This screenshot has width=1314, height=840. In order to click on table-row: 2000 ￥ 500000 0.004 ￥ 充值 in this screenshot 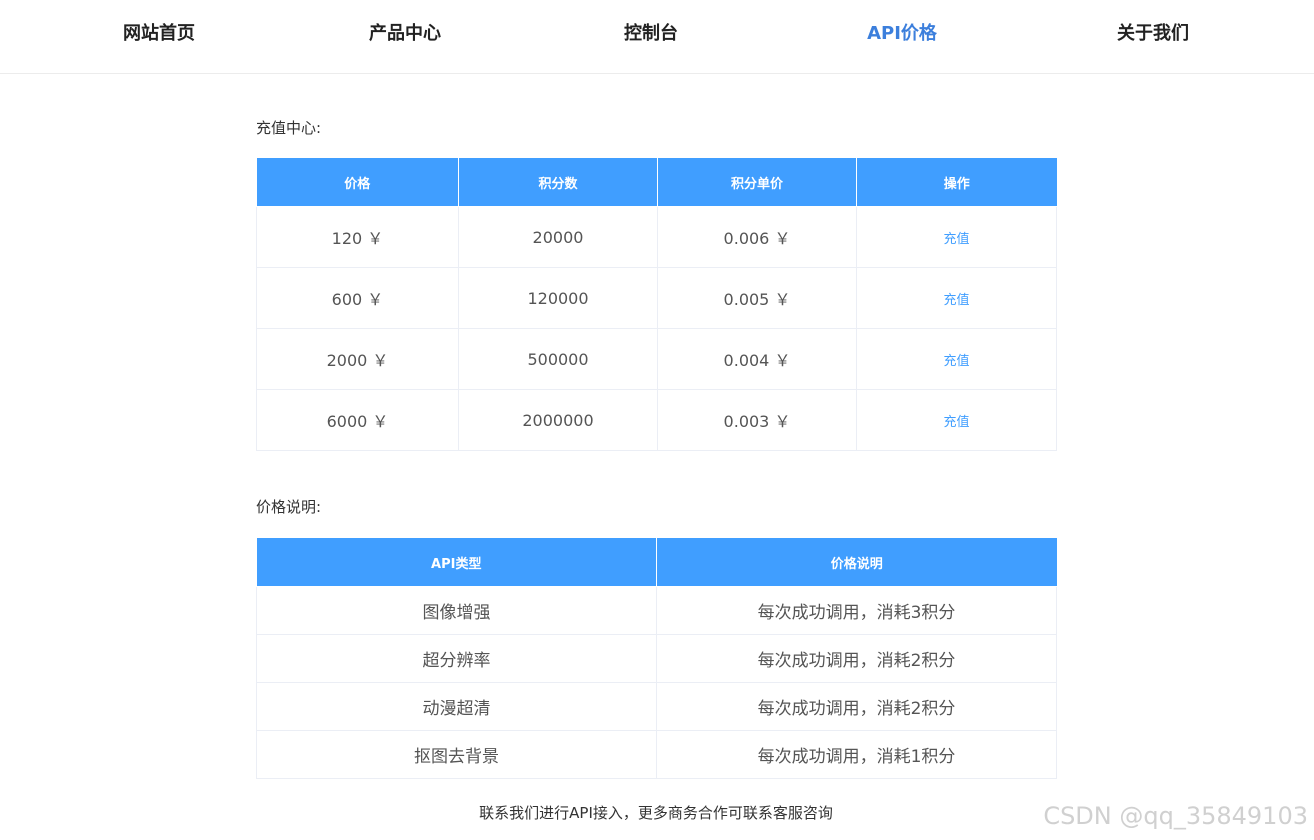, I will do `click(656, 359)`.